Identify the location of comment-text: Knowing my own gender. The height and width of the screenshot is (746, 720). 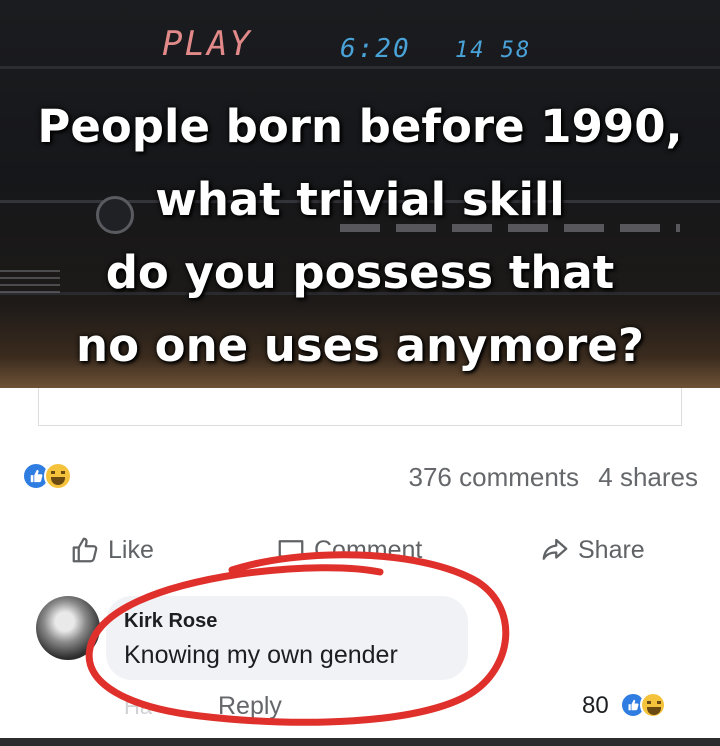
(261, 655).